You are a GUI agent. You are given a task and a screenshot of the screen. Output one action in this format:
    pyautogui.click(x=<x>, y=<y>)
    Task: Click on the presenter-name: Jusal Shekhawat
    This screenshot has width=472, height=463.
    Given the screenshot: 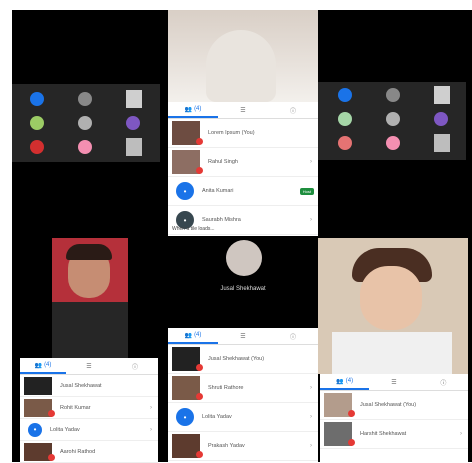 What is the action you would take?
    pyautogui.click(x=243, y=289)
    